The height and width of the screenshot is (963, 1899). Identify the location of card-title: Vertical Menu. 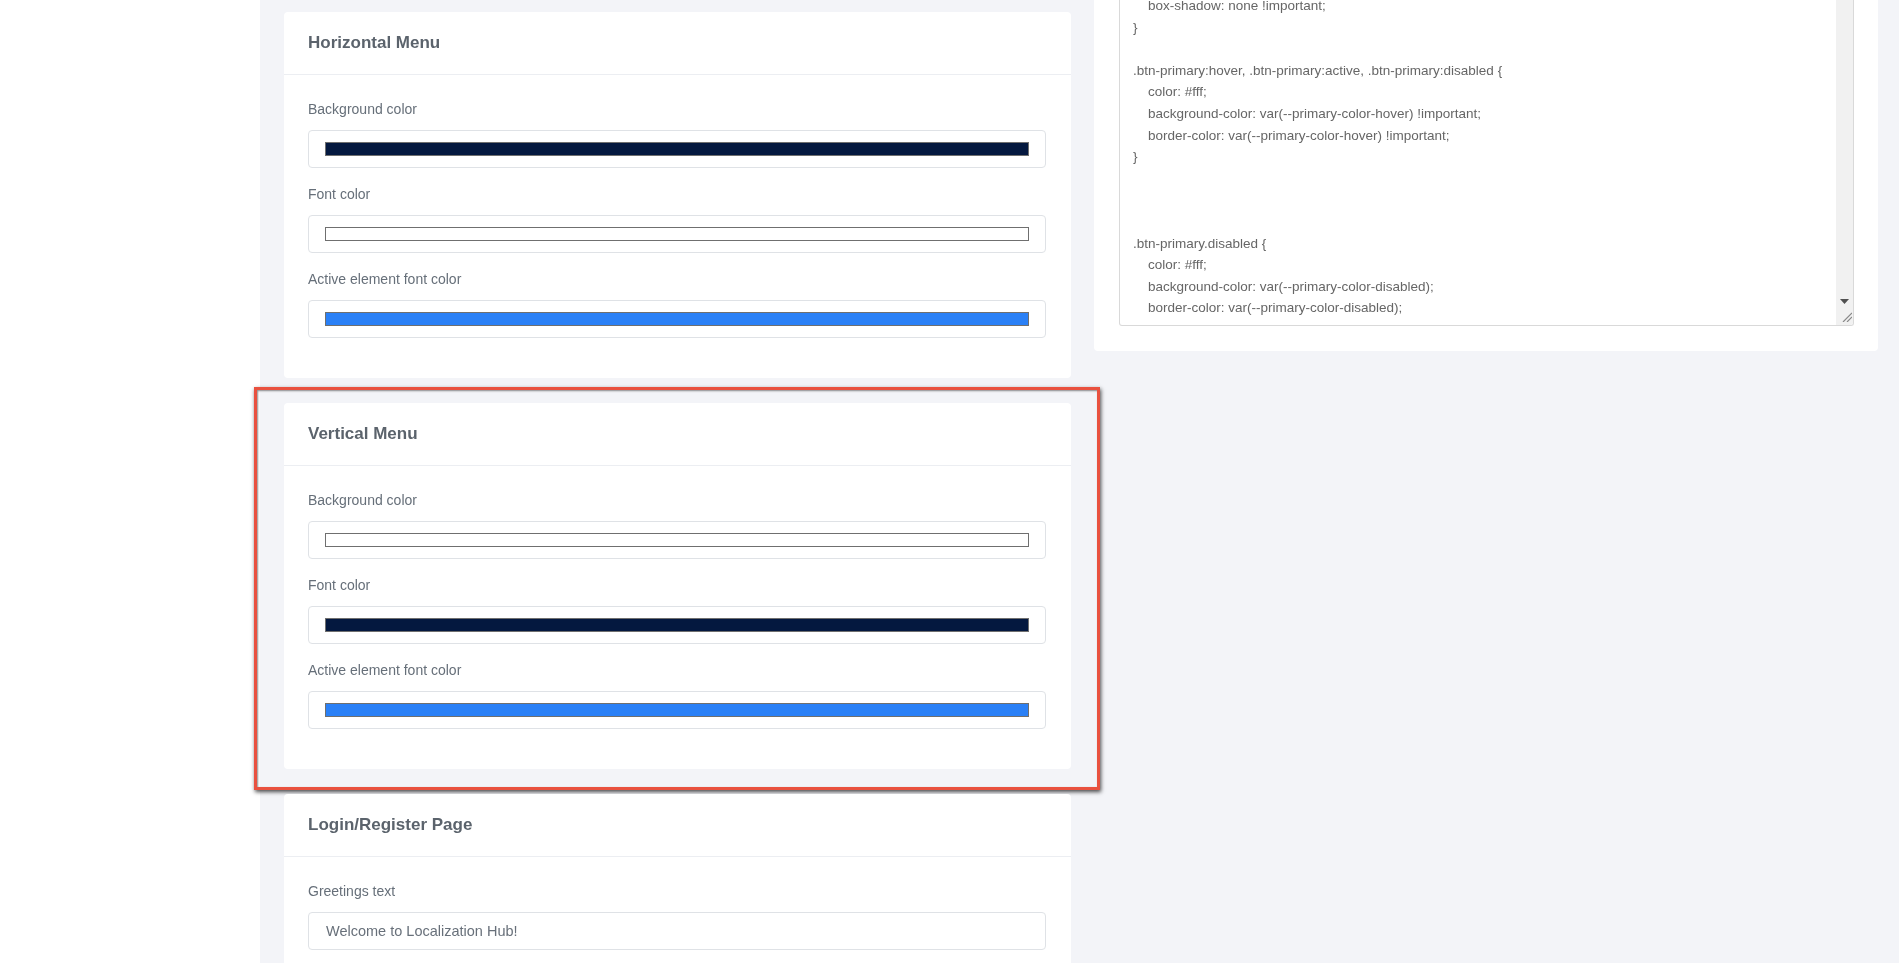
(363, 434).